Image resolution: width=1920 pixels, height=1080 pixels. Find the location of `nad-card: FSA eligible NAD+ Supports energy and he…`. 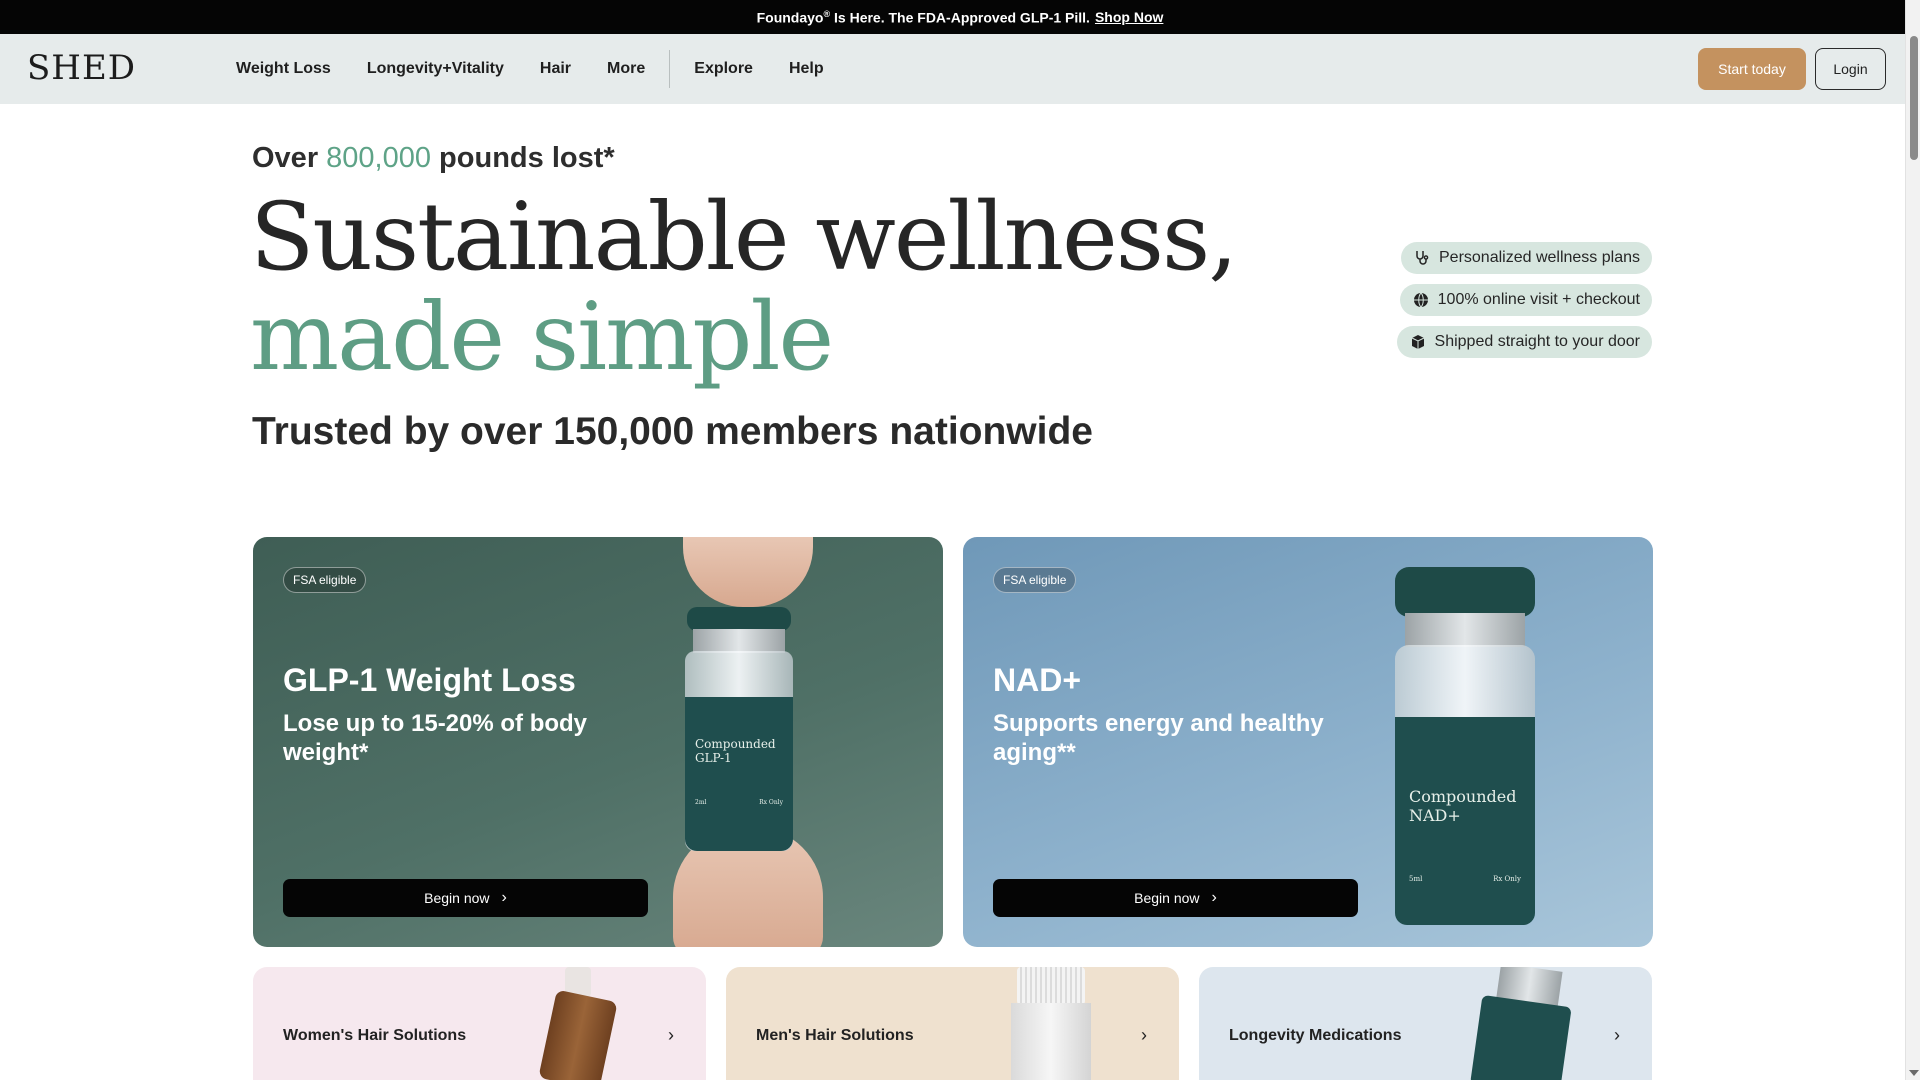

nad-card: FSA eligible NAD+ Supports energy and he… is located at coordinates (1308, 742).